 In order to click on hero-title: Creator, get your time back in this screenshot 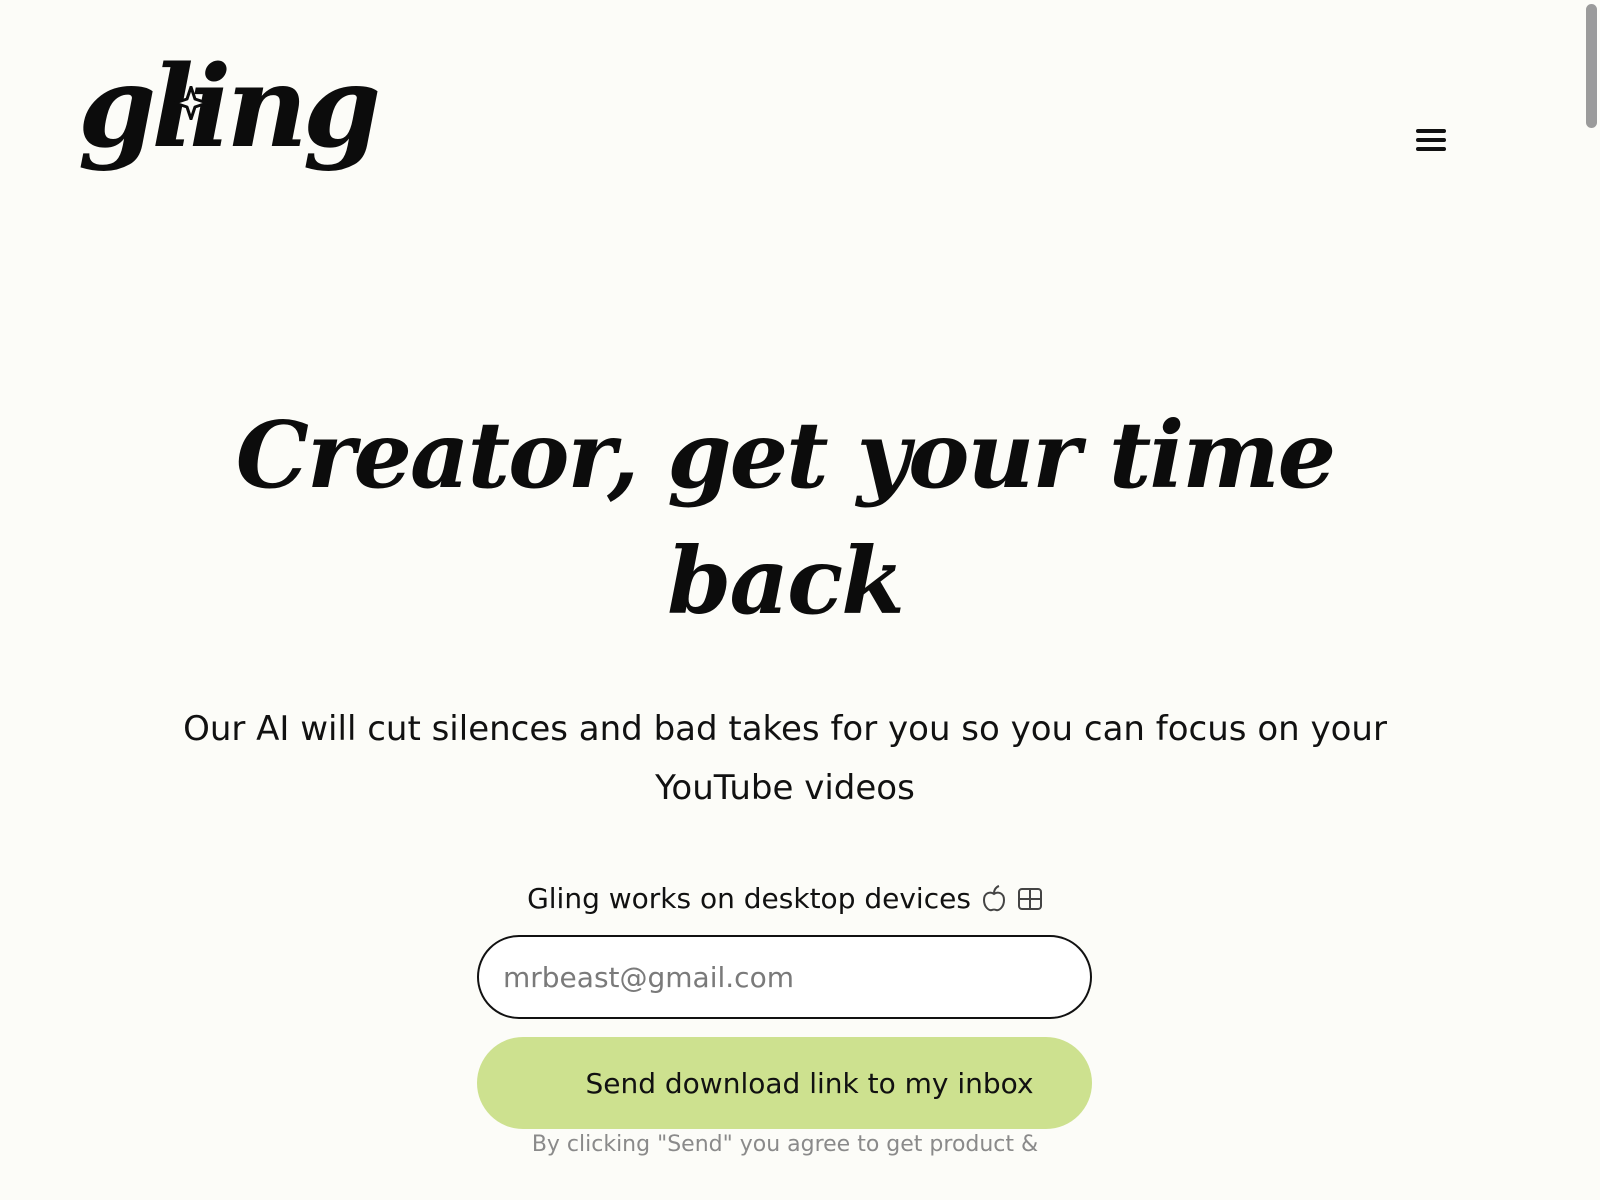, I will do `click(785, 518)`.